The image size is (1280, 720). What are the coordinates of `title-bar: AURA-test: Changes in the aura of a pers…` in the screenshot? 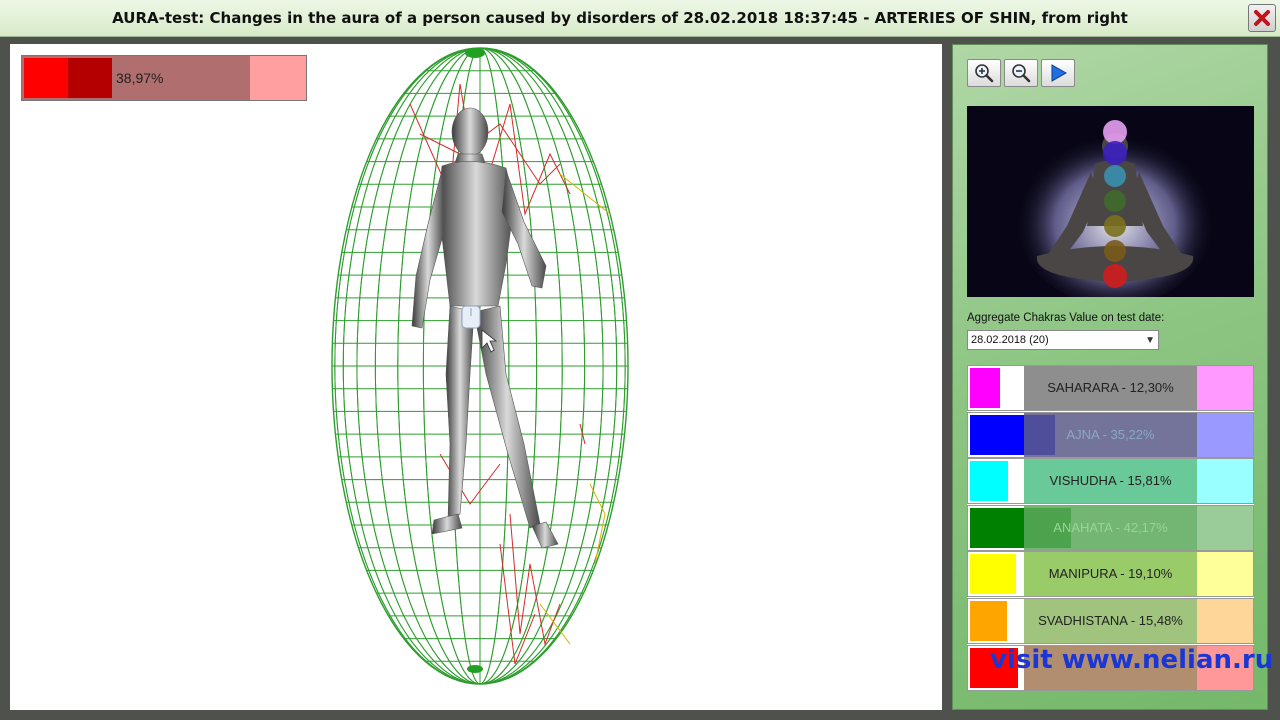 It's located at (640, 18).